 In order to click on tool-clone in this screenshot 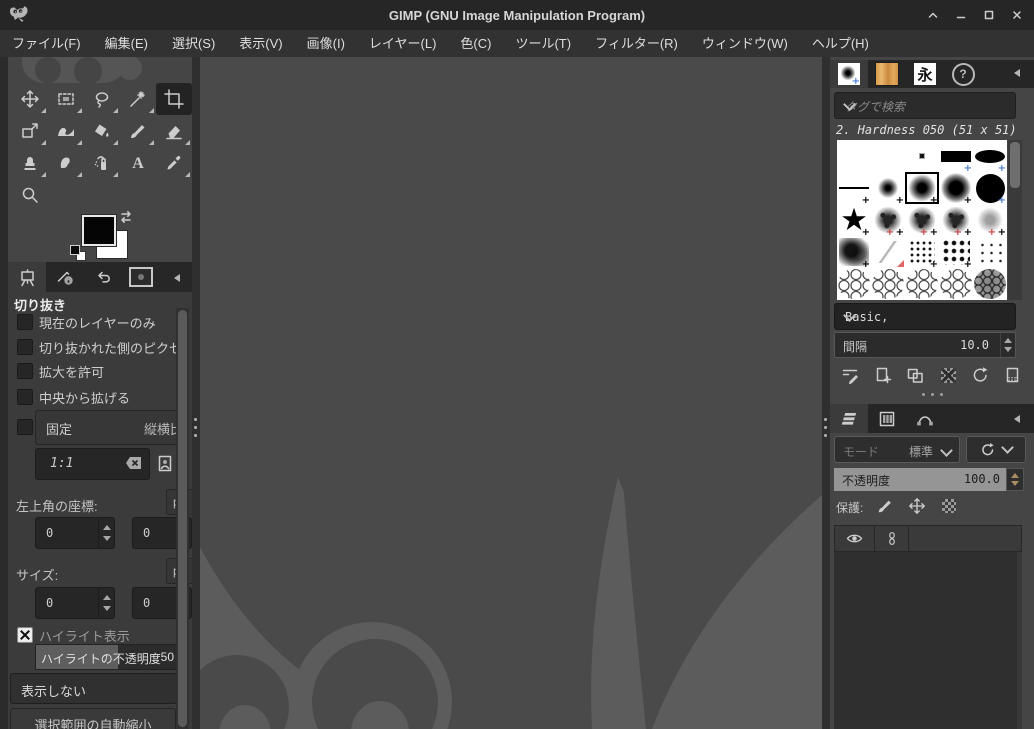, I will do `click(30, 163)`.